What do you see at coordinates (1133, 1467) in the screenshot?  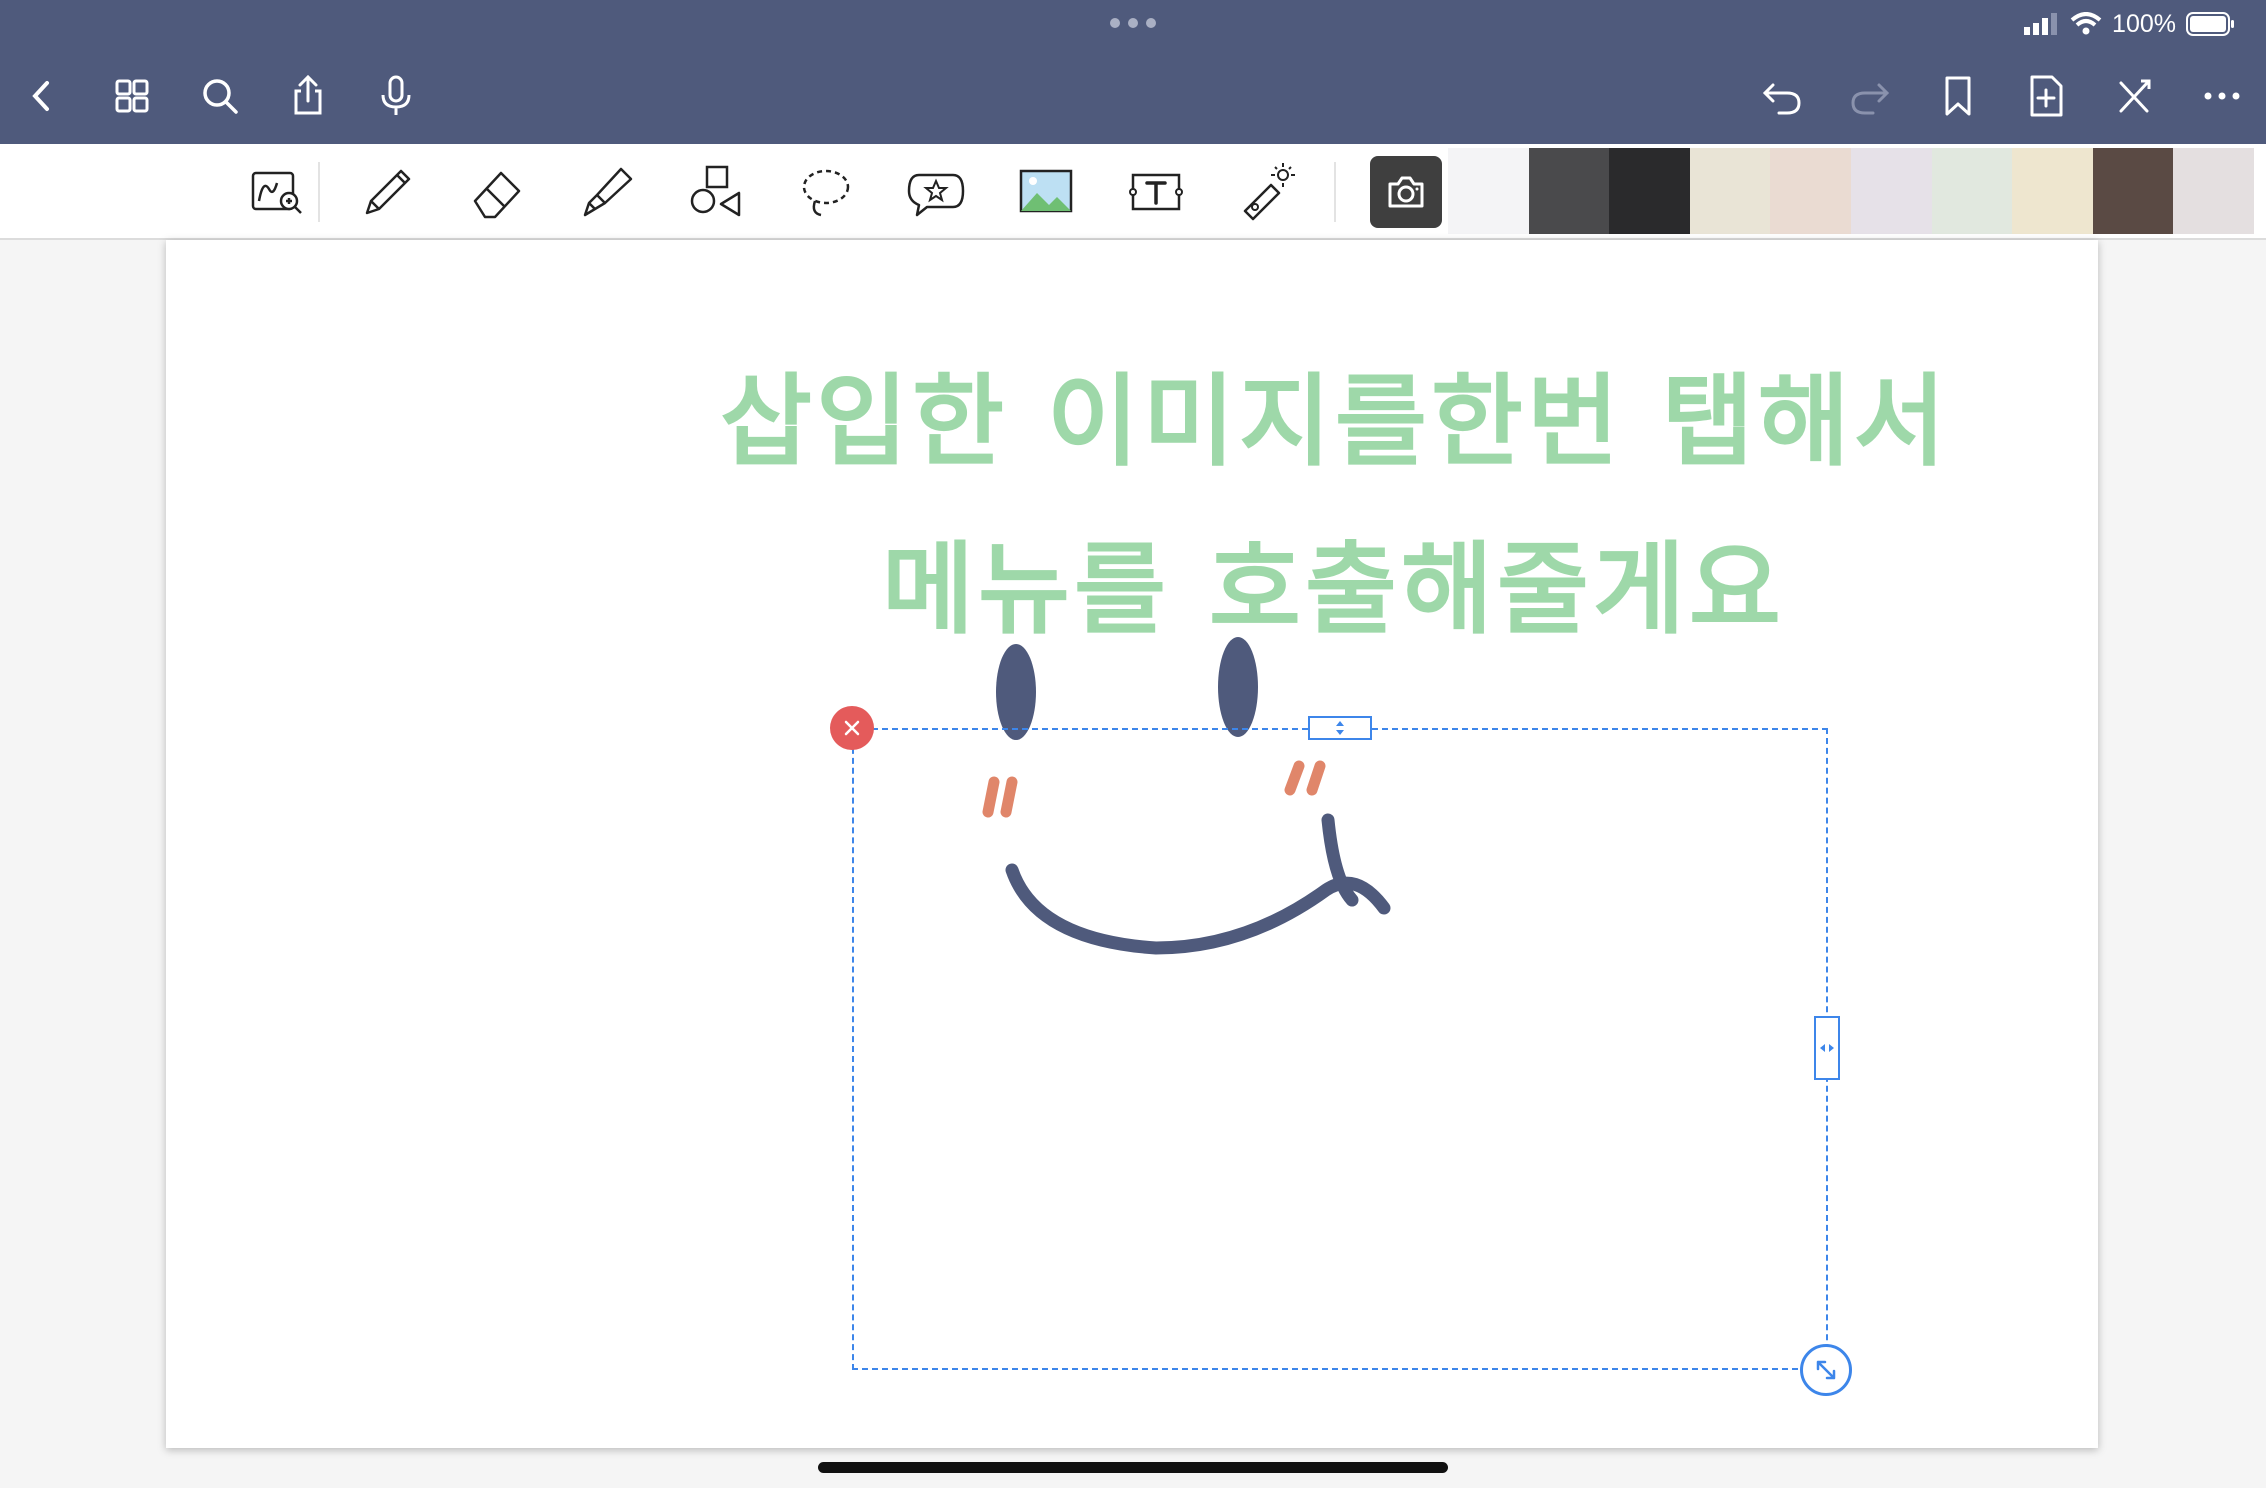 I see `home-indicator` at bounding box center [1133, 1467].